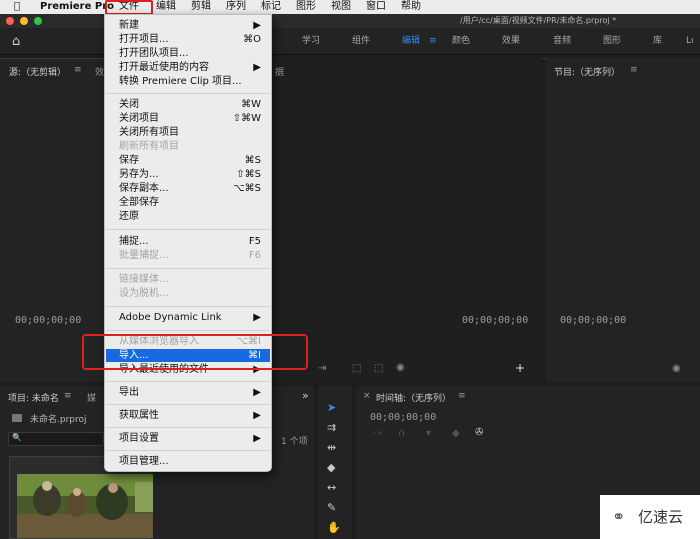 Image resolution: width=700 pixels, height=539 pixels. I want to click on workspace-assembly: 组件, so click(361, 41).